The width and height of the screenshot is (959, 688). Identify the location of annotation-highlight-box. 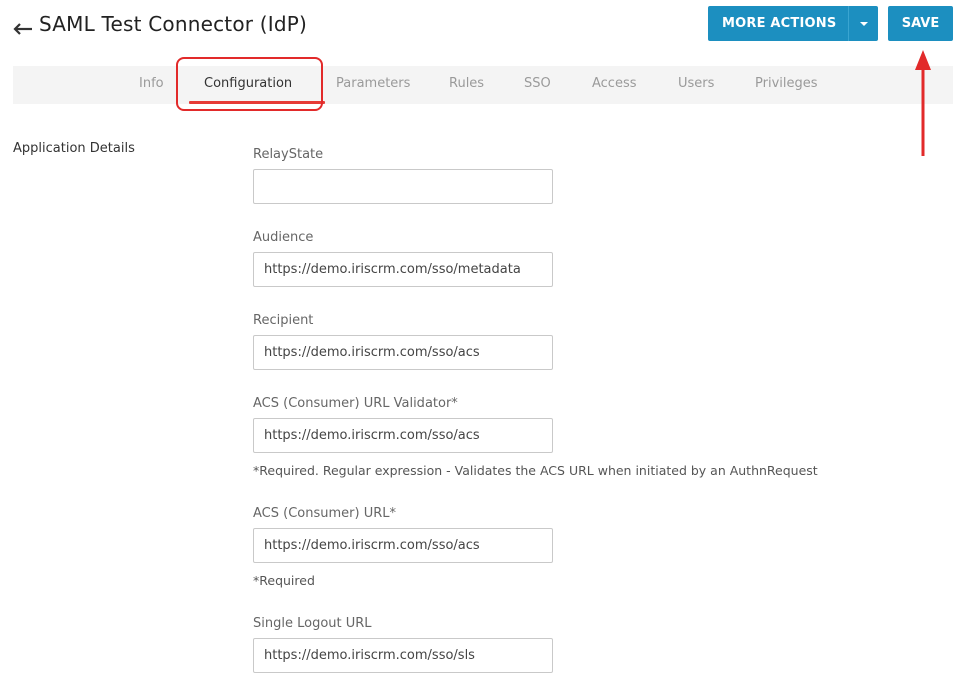
(249, 84).